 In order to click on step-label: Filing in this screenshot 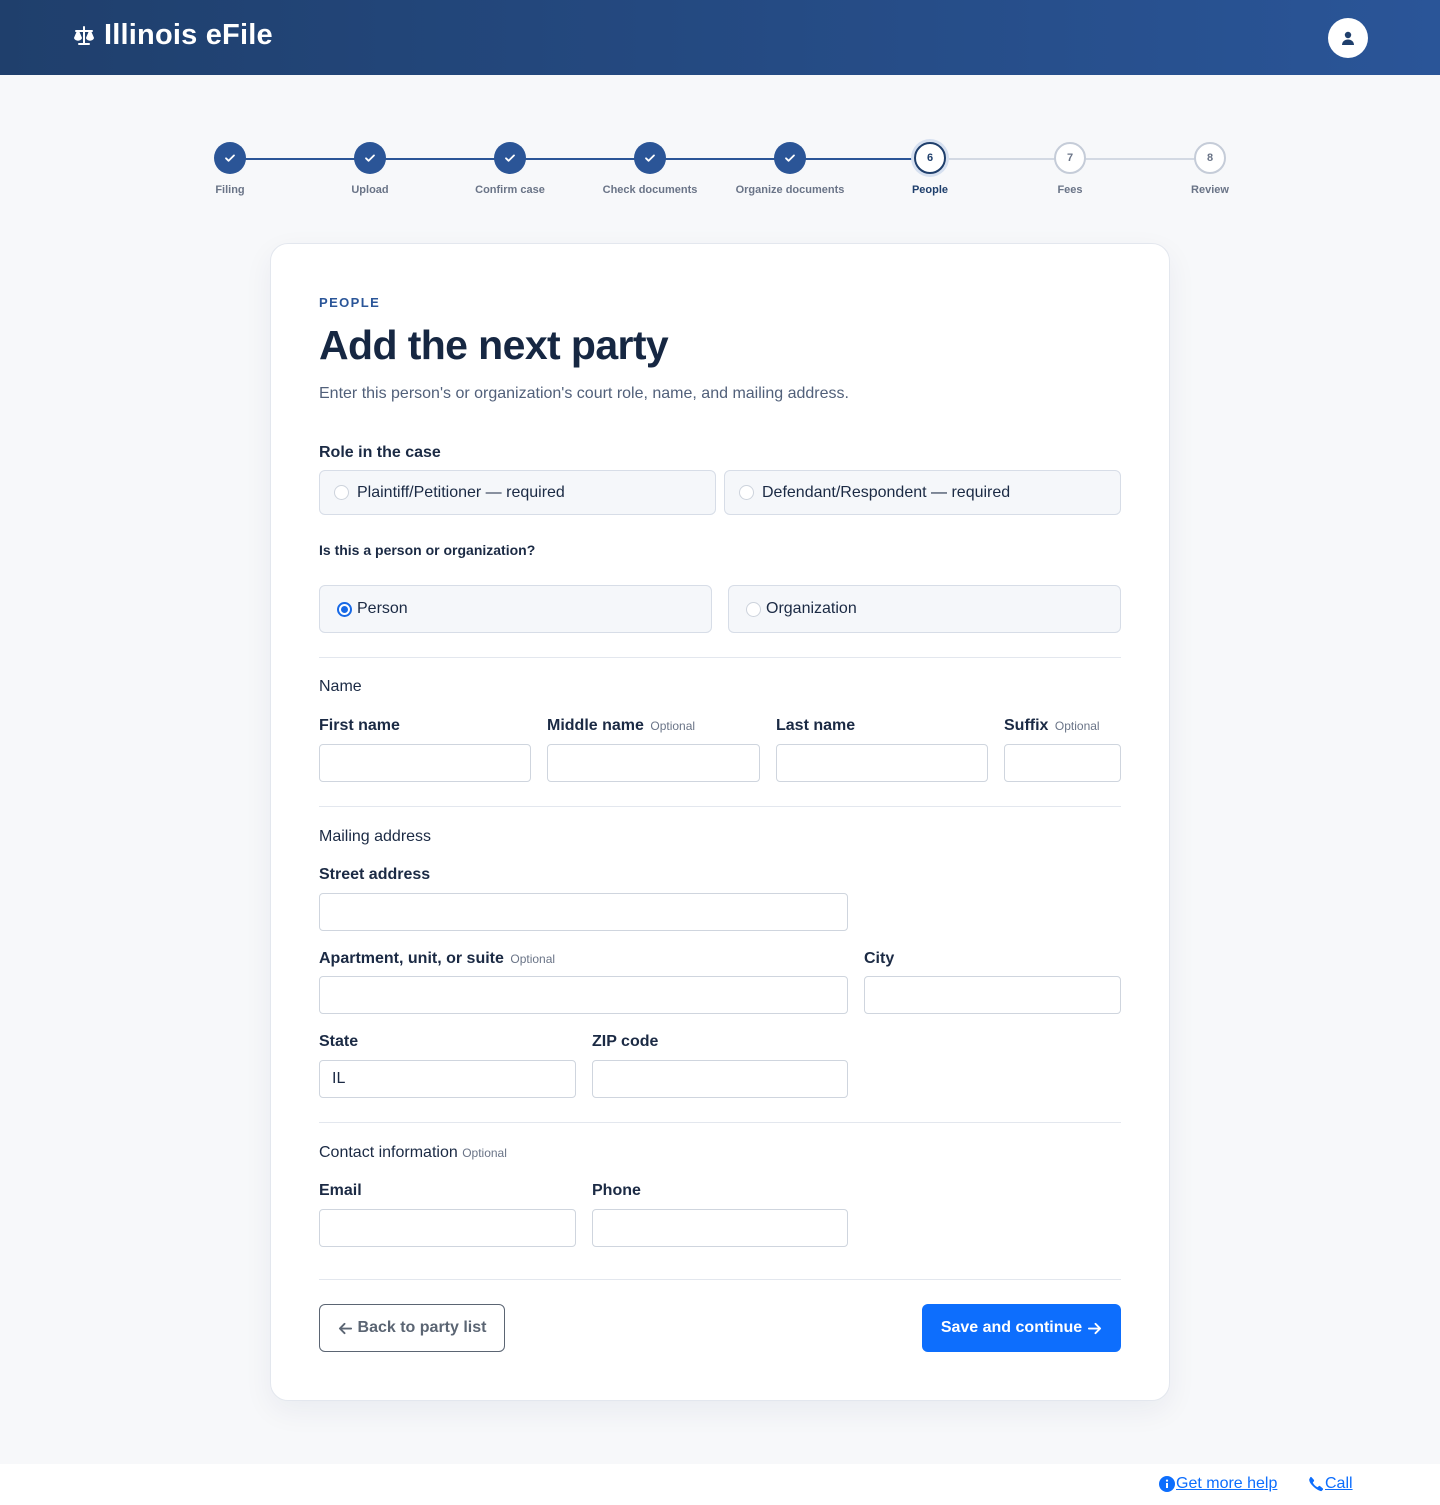, I will do `click(230, 190)`.